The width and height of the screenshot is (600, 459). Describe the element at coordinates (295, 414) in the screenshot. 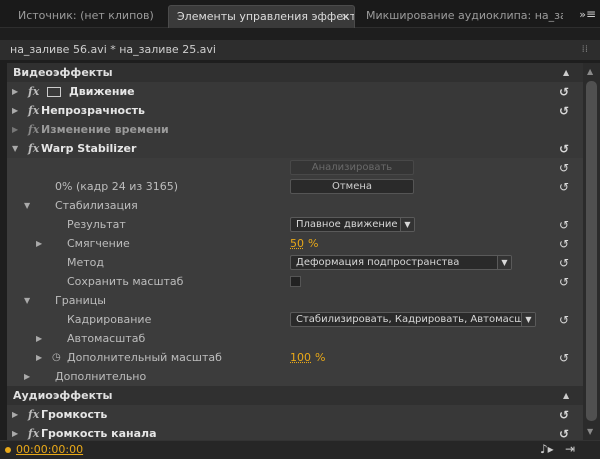

I see `effect-volume-row: ▶ fx Громкость ↺` at that location.